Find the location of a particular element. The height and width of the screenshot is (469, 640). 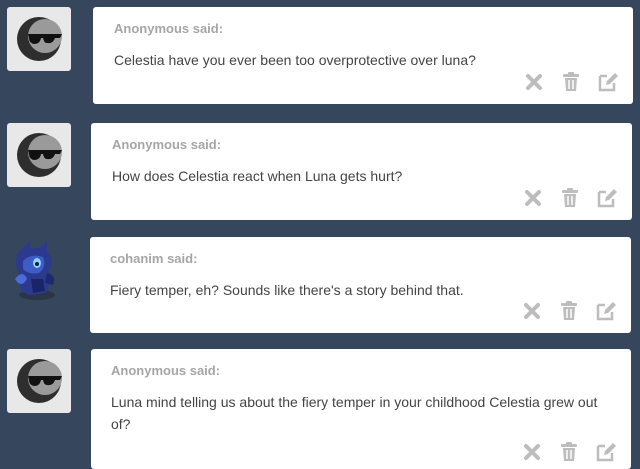

cohanim-avatar is located at coordinates (39, 271).